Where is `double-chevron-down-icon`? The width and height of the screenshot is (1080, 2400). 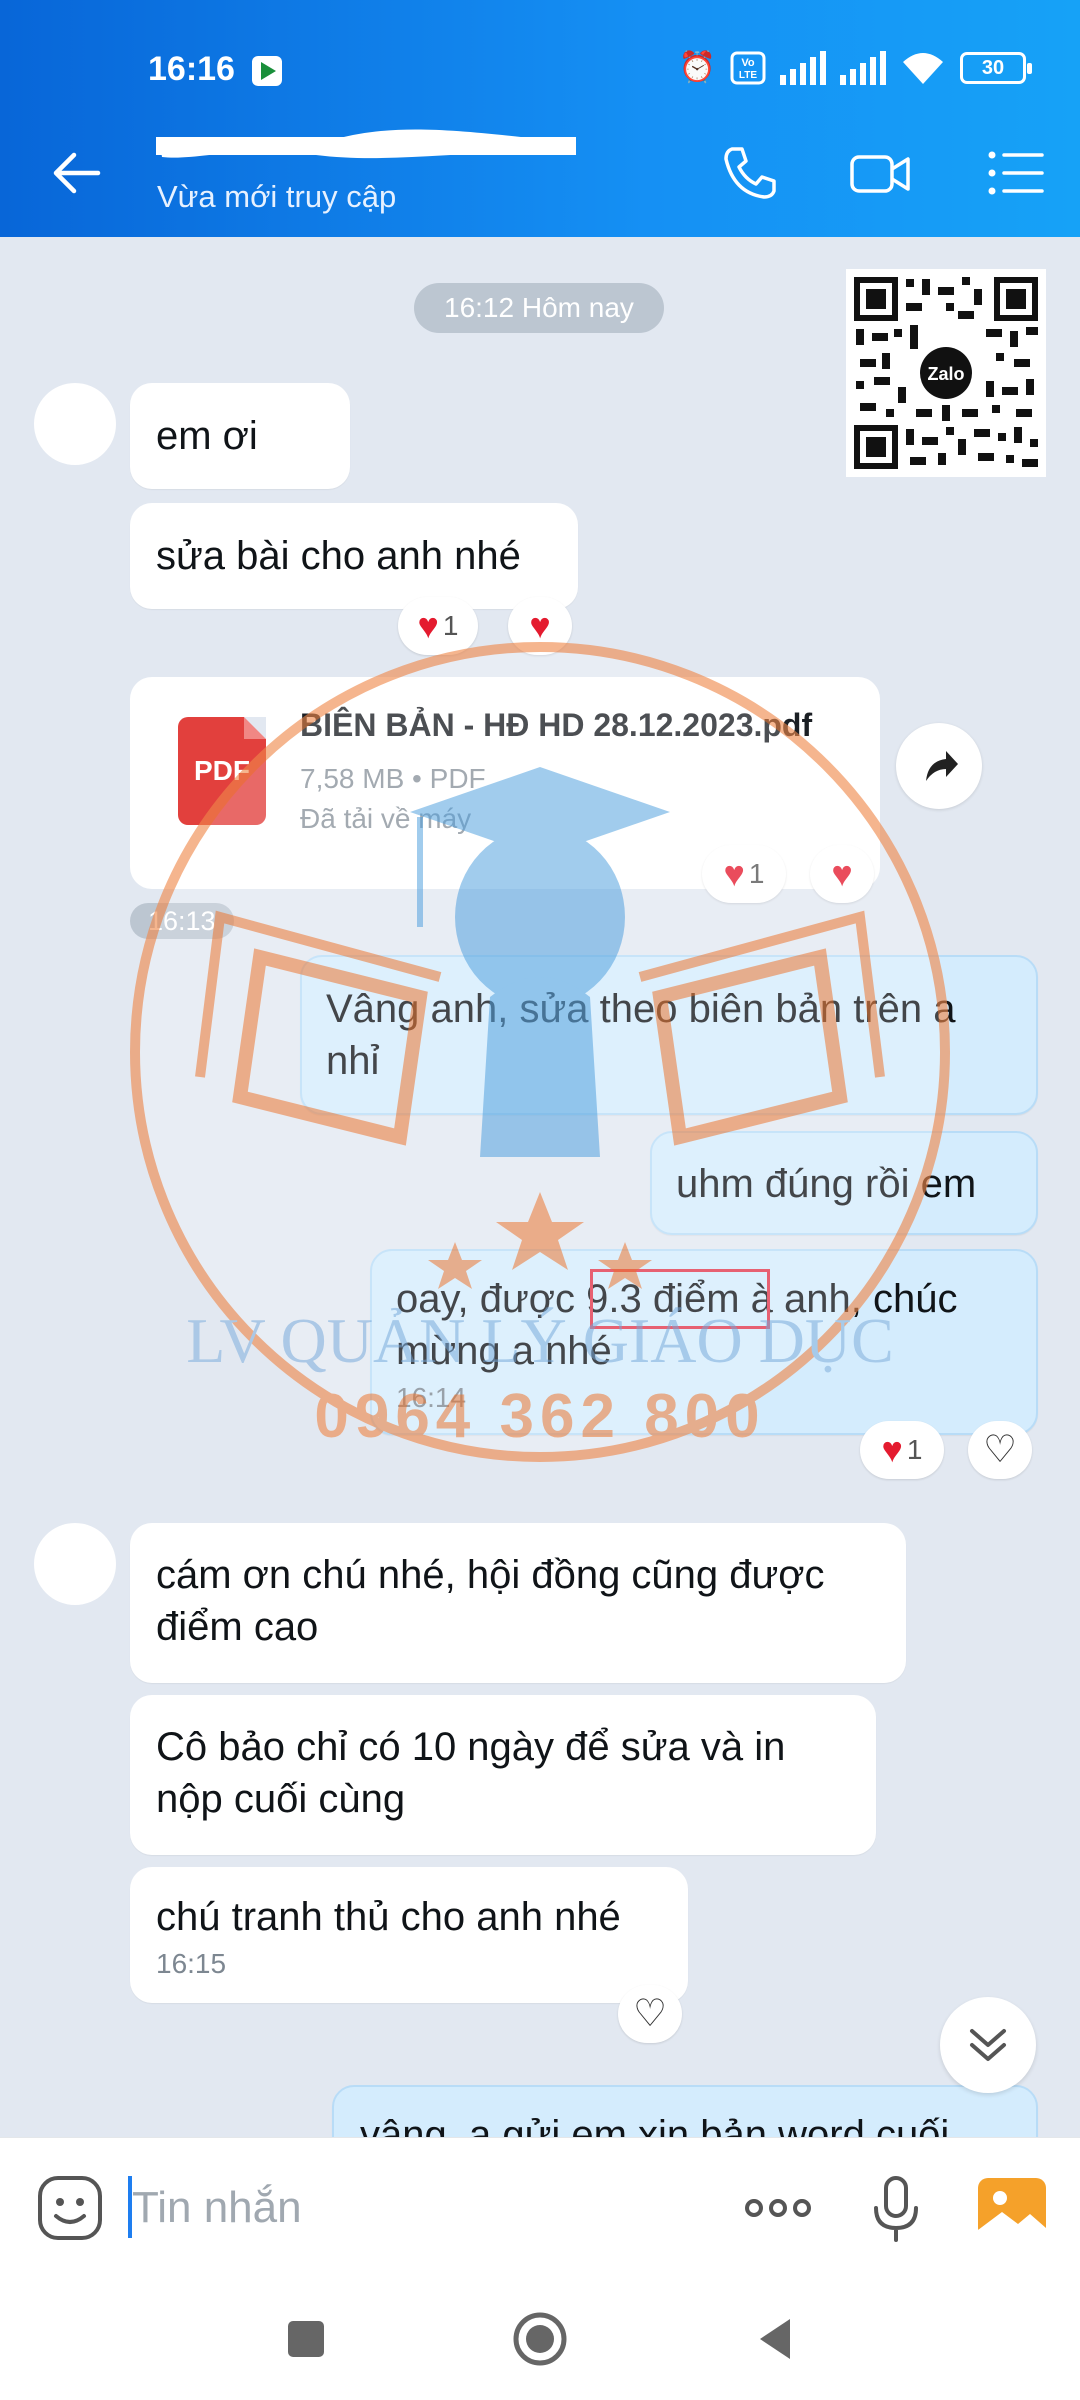
double-chevron-down-icon is located at coordinates (988, 2045).